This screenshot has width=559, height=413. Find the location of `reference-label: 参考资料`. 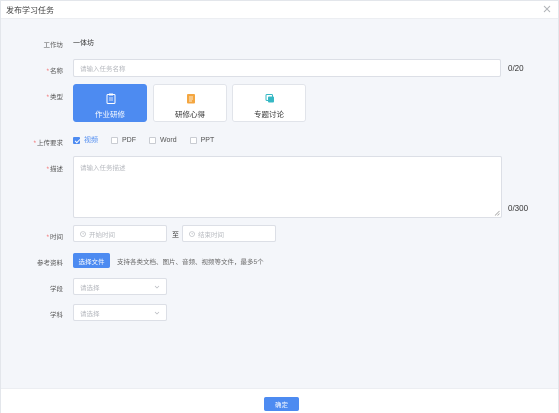

reference-label: 参考资料 is located at coordinates (50, 263).